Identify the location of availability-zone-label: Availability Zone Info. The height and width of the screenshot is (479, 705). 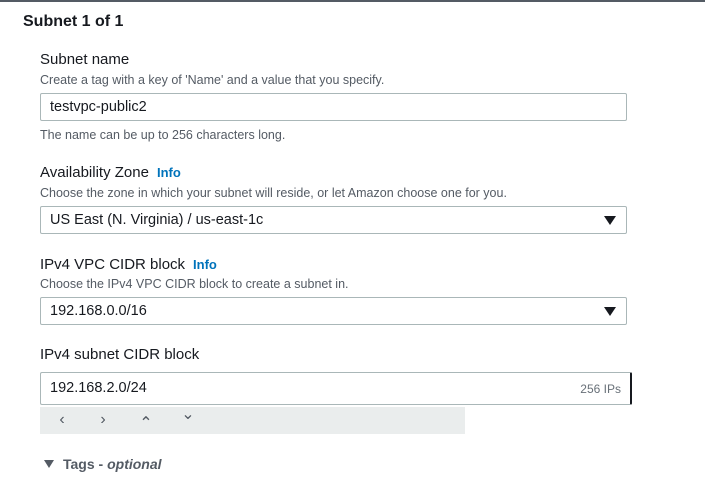
(110, 172).